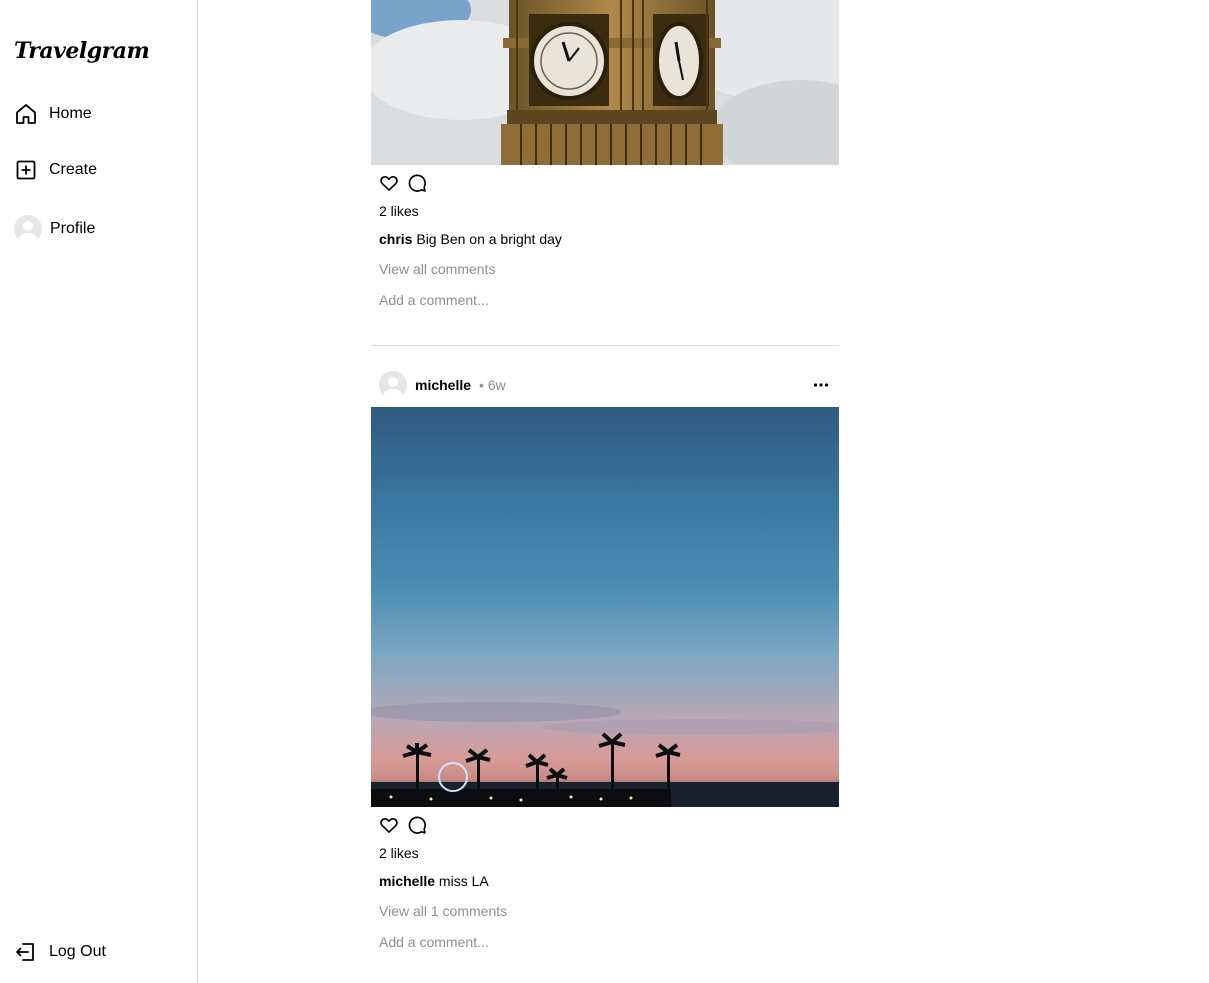 This screenshot has height=983, width=1209. Describe the element at coordinates (73, 228) in the screenshot. I see `sidebar-item-label: Profile` at that location.